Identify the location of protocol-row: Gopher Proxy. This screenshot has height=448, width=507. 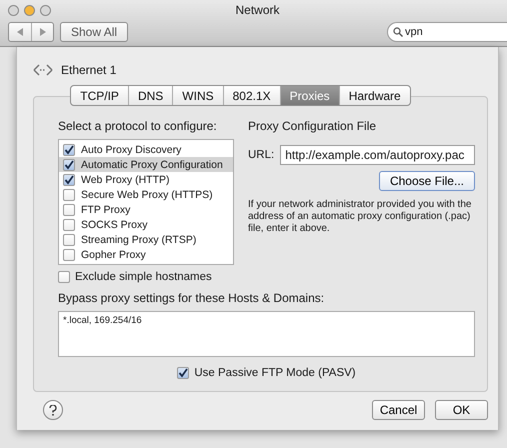
(146, 254).